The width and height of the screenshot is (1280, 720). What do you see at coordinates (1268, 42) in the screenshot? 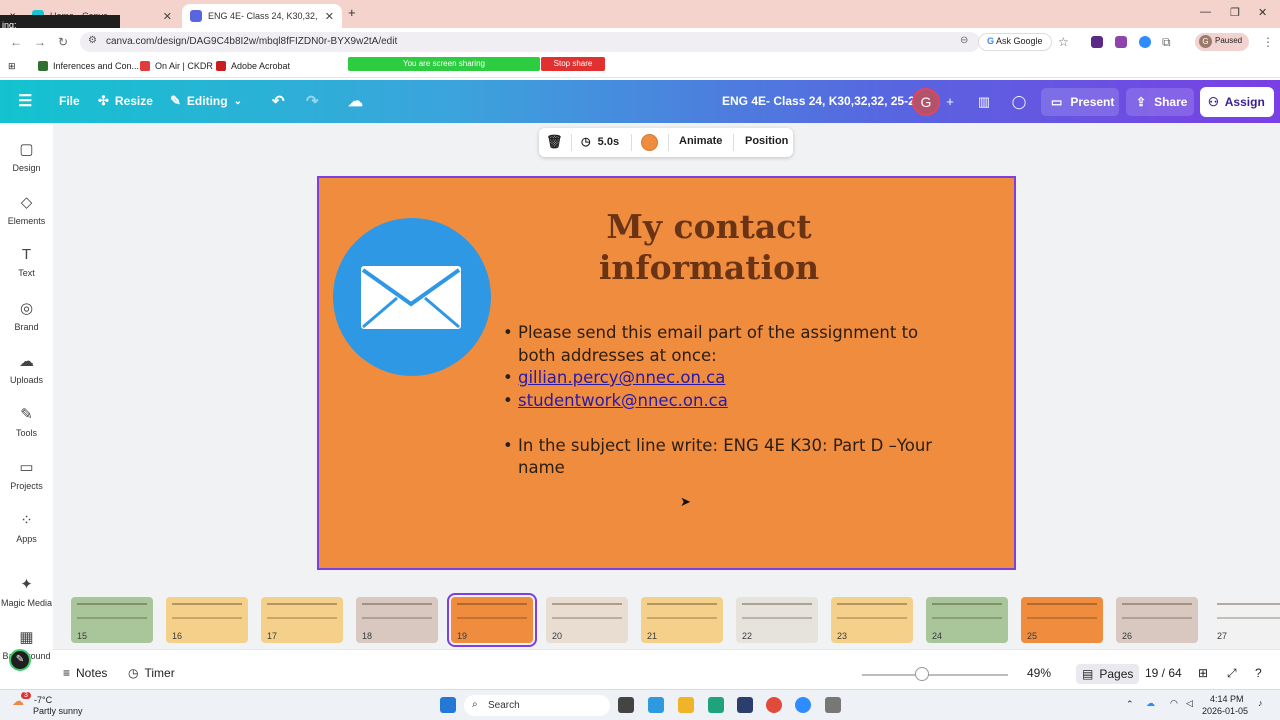
I see `browser-menu-icon: ⋮` at bounding box center [1268, 42].